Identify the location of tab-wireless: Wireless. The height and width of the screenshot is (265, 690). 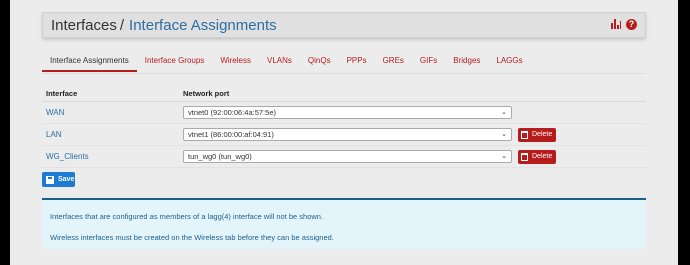
(235, 62).